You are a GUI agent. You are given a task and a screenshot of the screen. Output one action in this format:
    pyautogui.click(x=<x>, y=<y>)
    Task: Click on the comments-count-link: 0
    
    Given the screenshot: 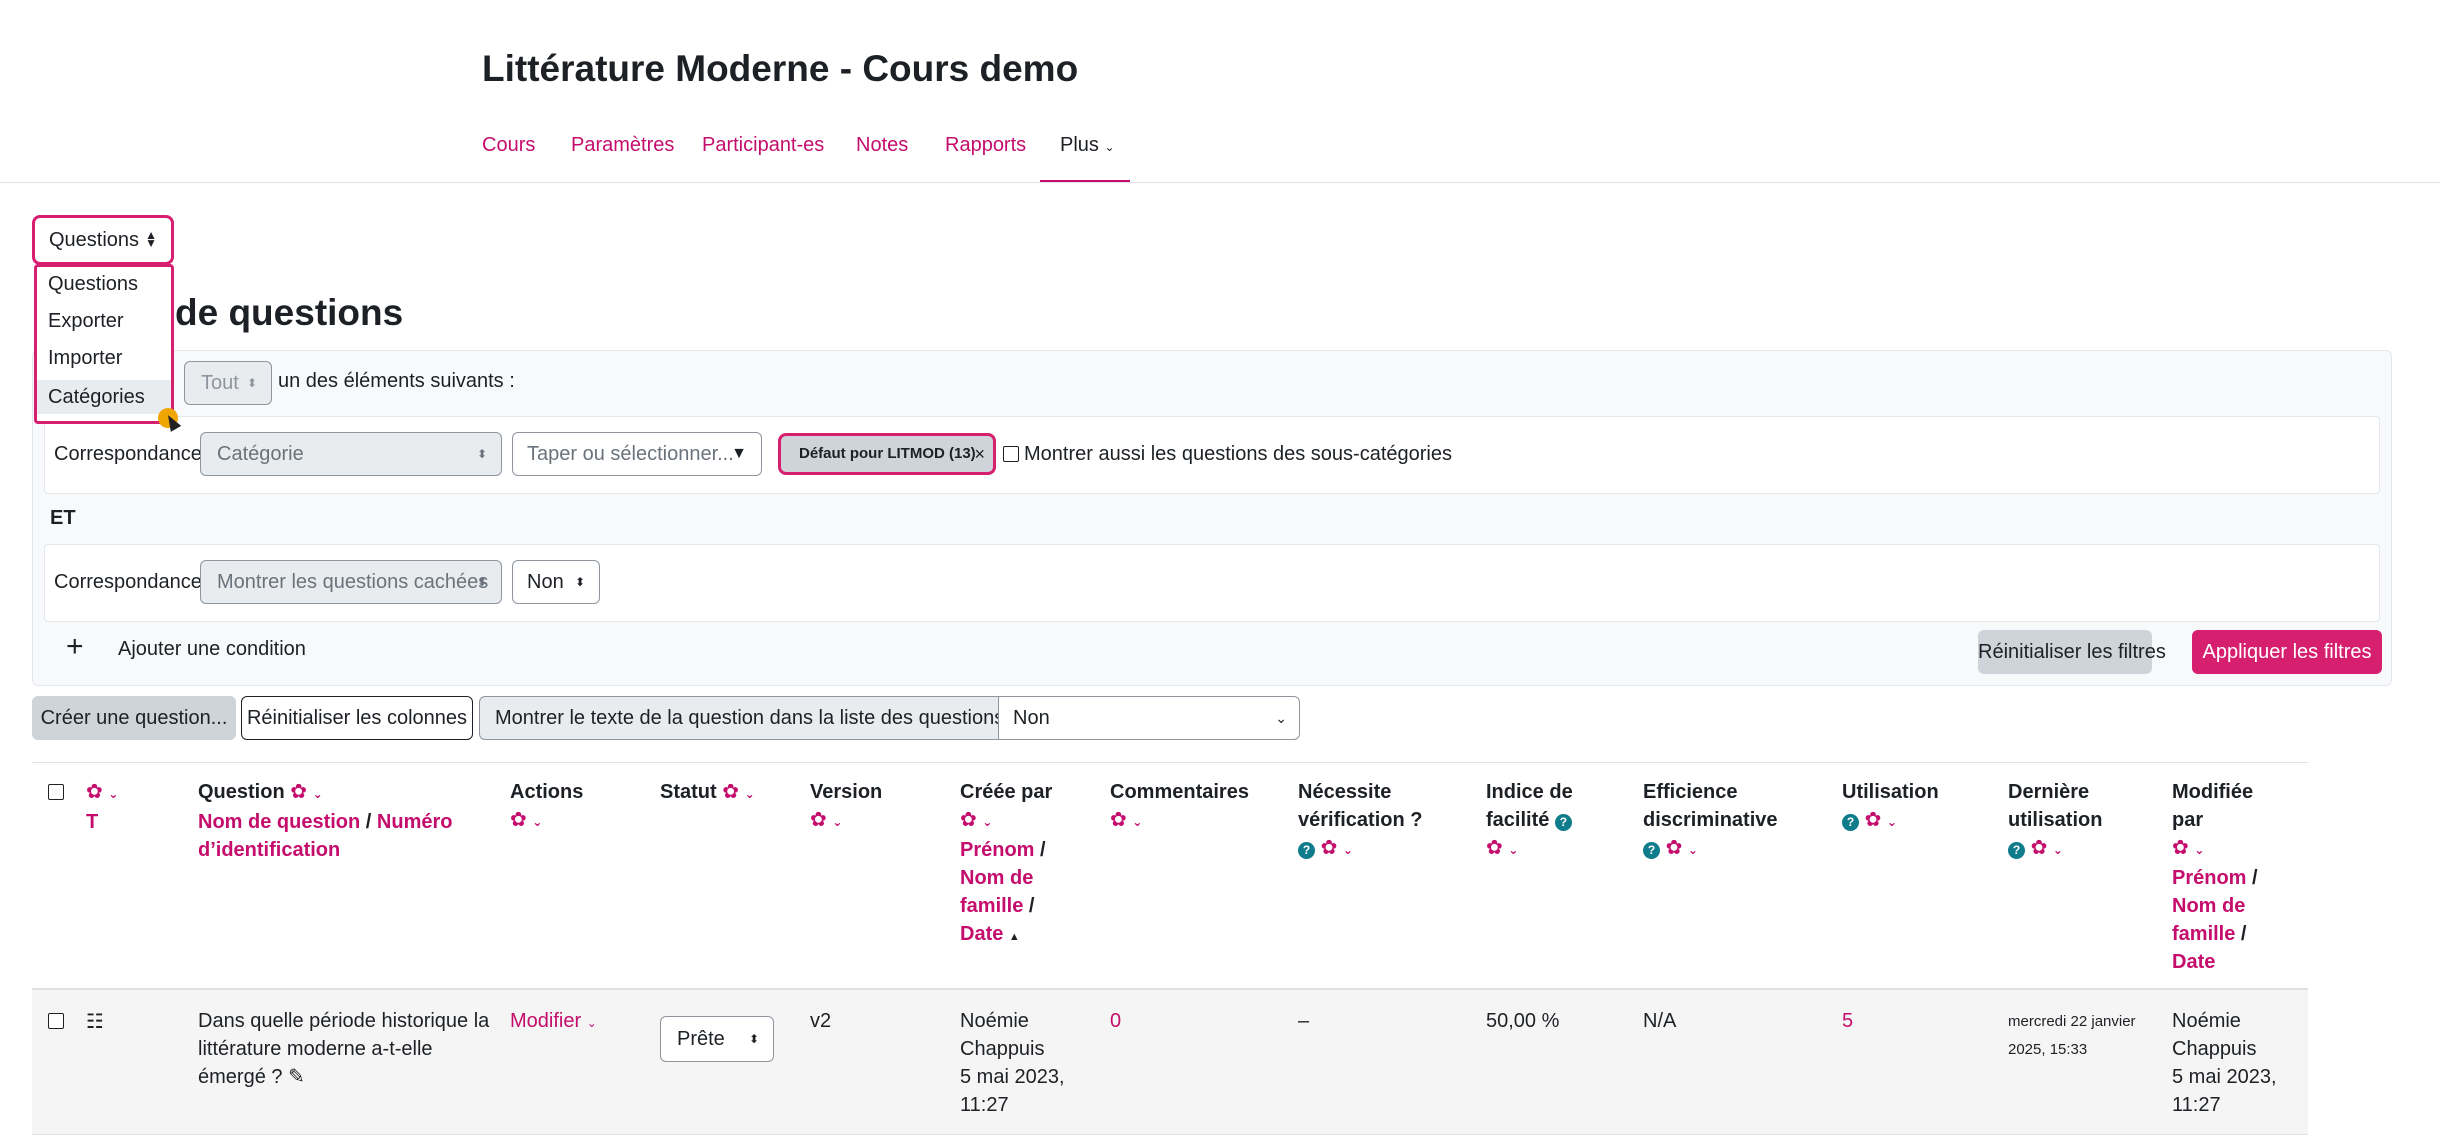 What is the action you would take?
    pyautogui.click(x=1115, y=1021)
    